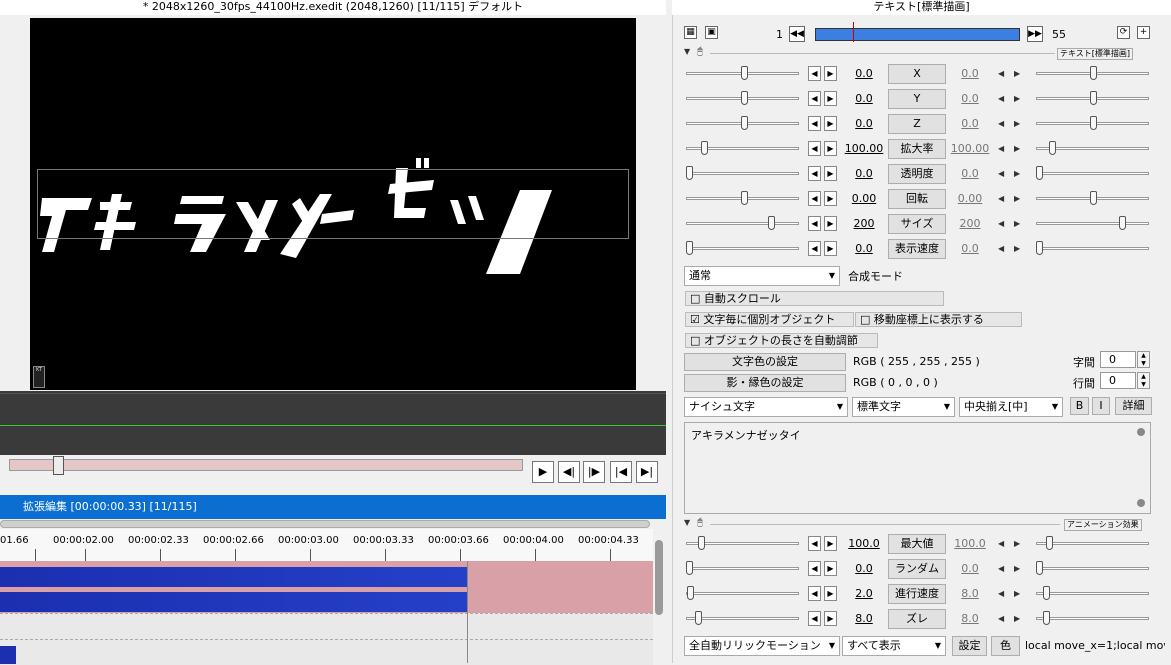 The width and height of the screenshot is (1171, 665). What do you see at coordinates (594, 472) in the screenshot?
I see `next-frame-button: |▶` at bounding box center [594, 472].